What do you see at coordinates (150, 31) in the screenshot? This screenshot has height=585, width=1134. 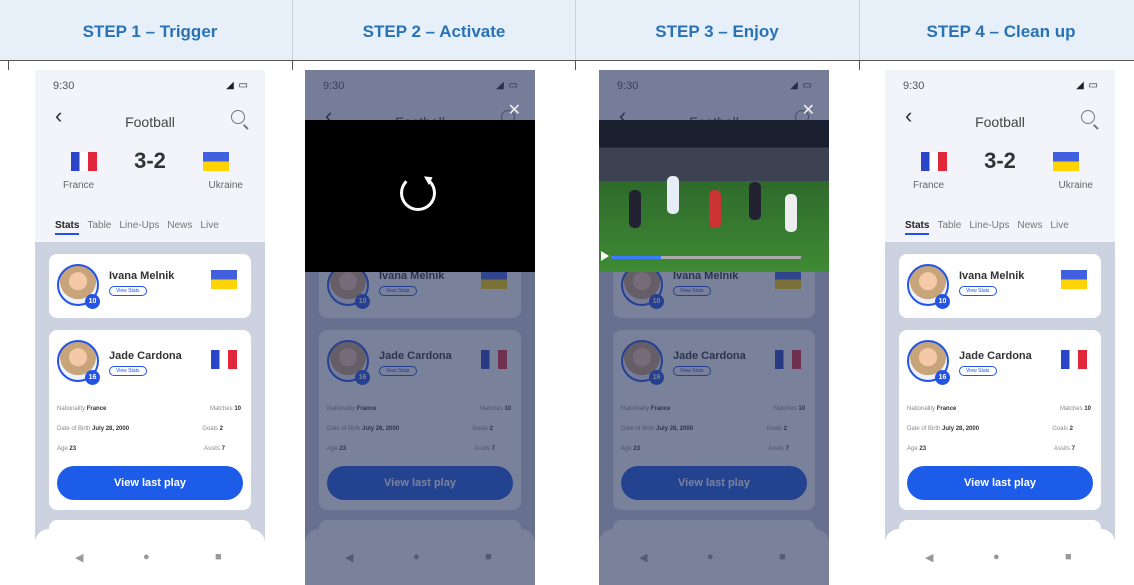 I see `step-title: STEP 1 – Trigger` at bounding box center [150, 31].